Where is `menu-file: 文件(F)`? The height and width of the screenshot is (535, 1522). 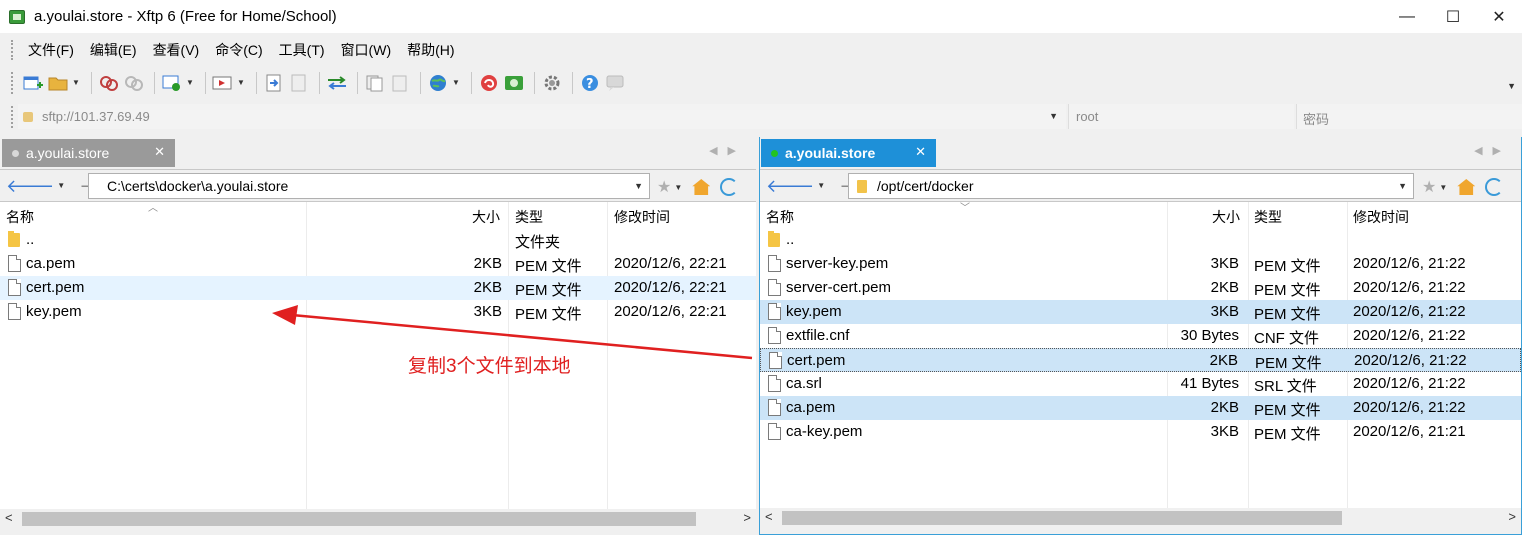 menu-file: 文件(F) is located at coordinates (51, 50).